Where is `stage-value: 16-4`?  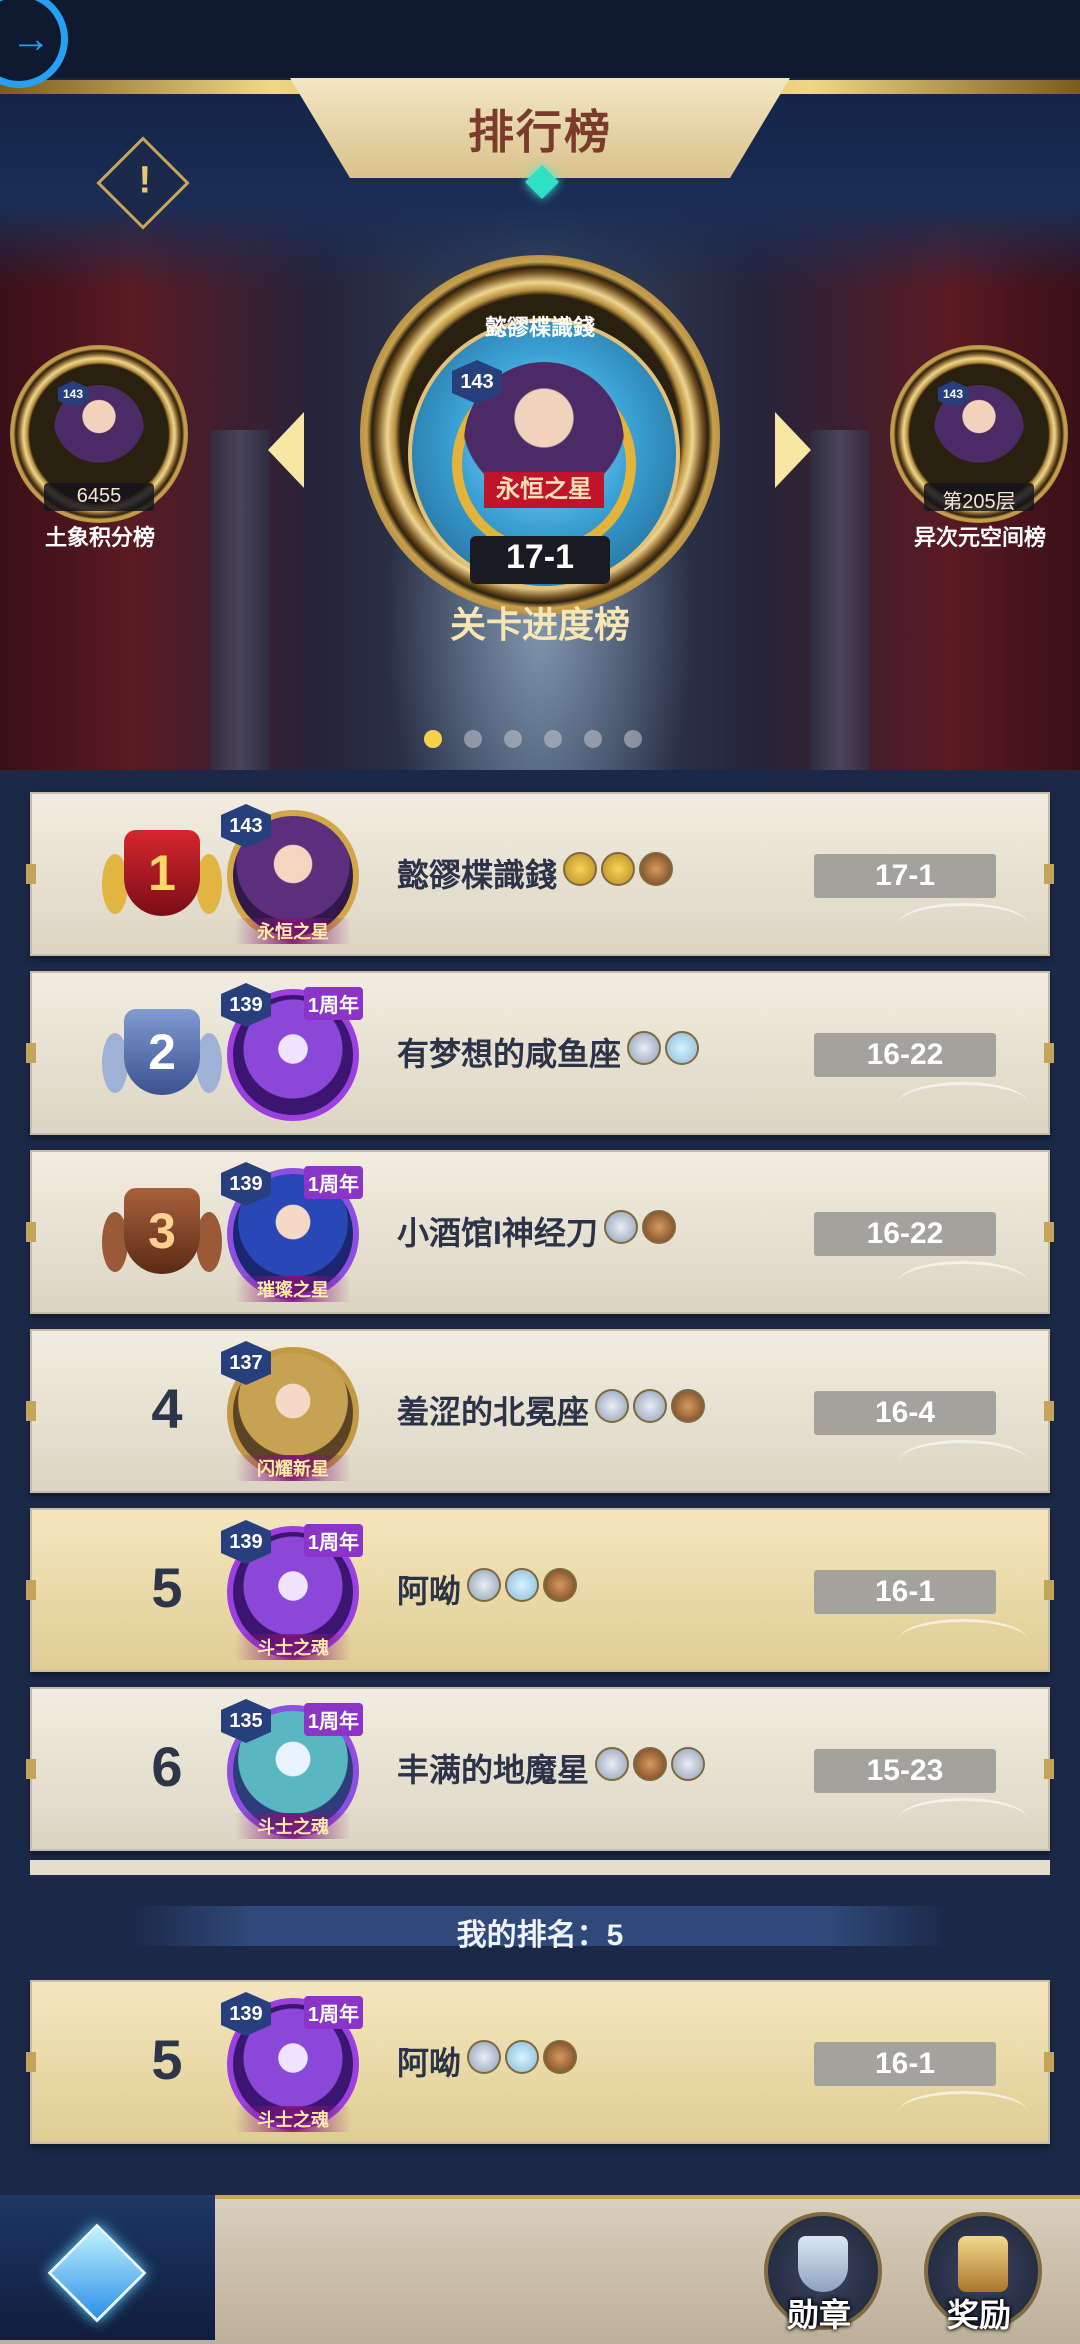 stage-value: 16-4 is located at coordinates (905, 1413).